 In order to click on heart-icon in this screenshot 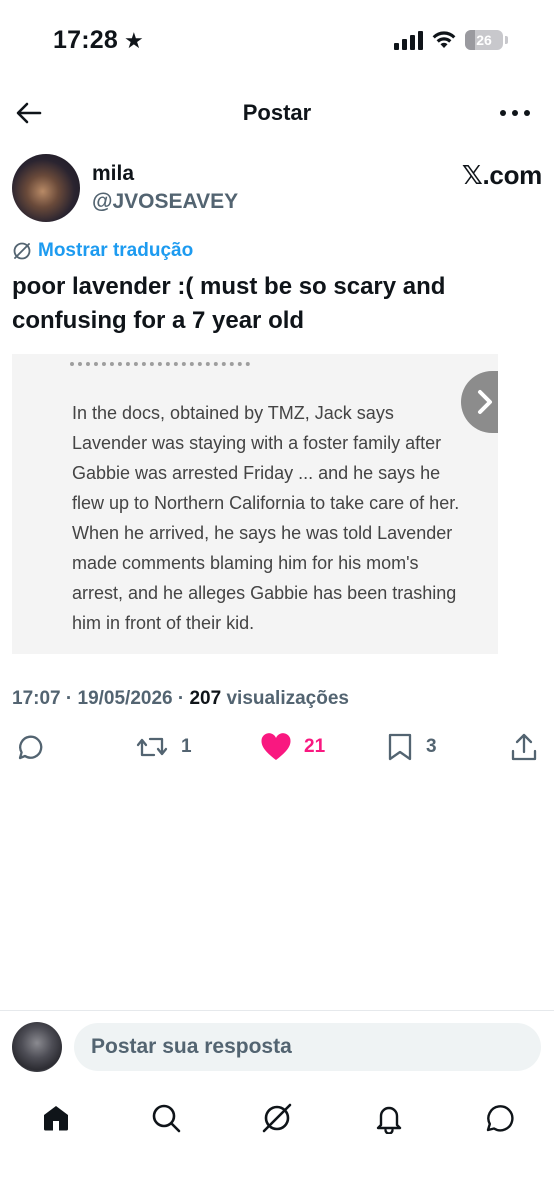, I will do `click(276, 746)`.